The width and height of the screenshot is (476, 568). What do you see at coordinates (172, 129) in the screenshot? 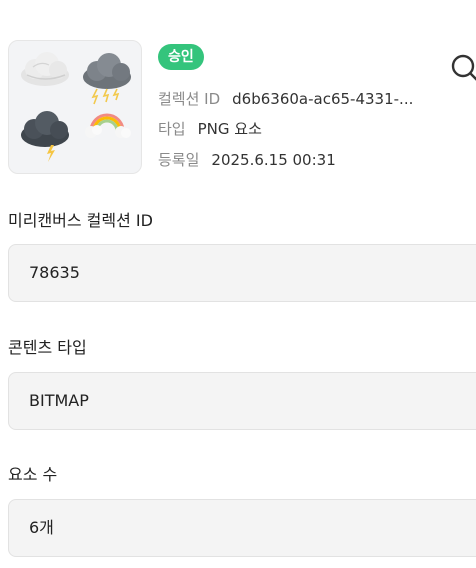
I see `type-label: 타입` at bounding box center [172, 129].